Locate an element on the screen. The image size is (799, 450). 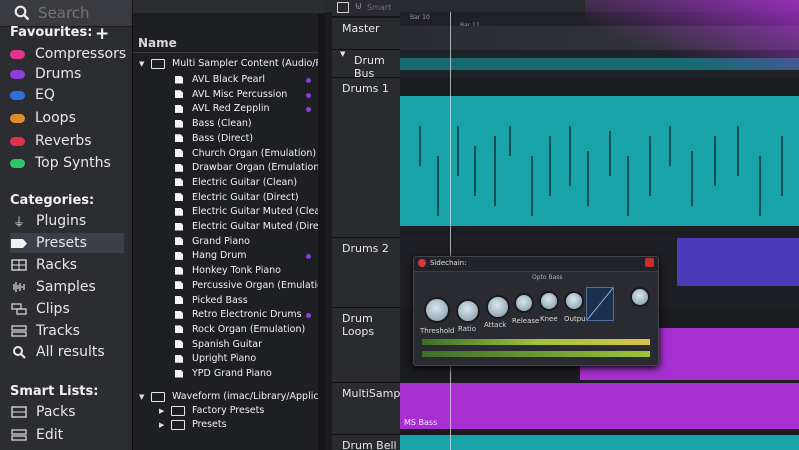
preset-item: Picked Bass is located at coordinates (211, 300).